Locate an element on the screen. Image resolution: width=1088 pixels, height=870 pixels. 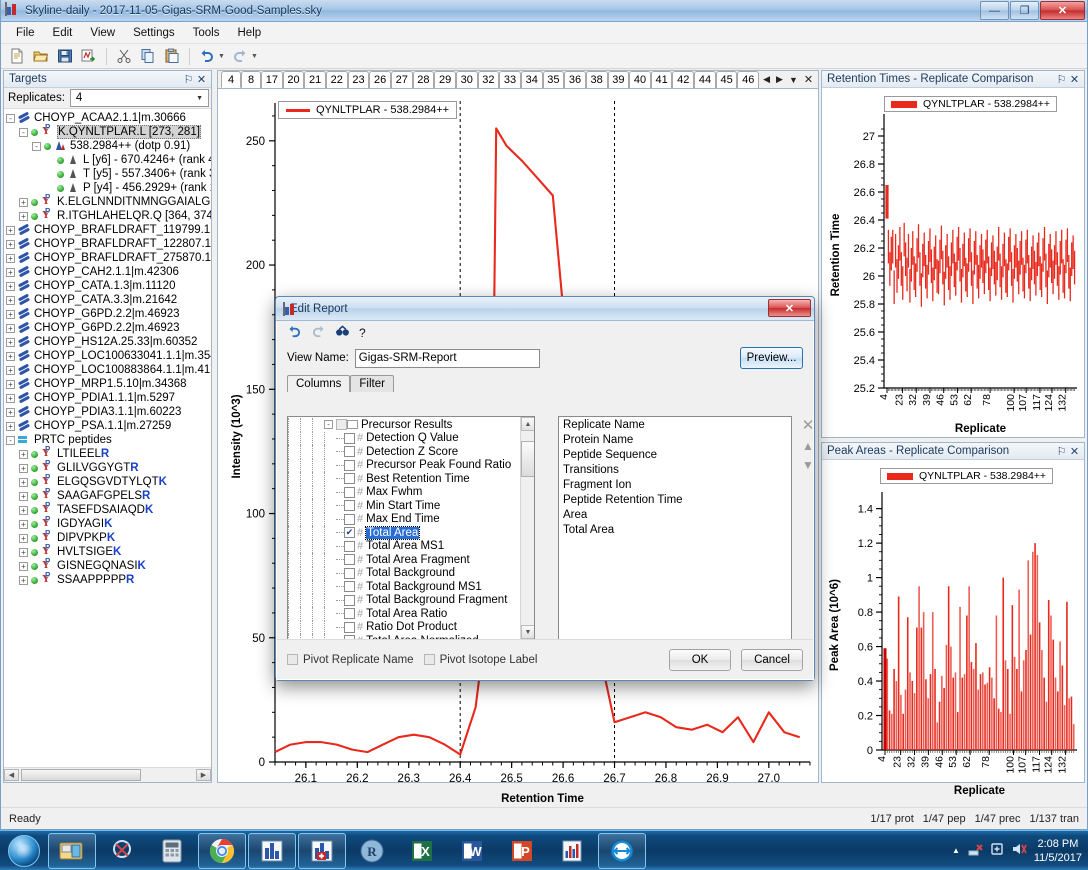
chromatogram-tab-42: 42 is located at coordinates (683, 79).